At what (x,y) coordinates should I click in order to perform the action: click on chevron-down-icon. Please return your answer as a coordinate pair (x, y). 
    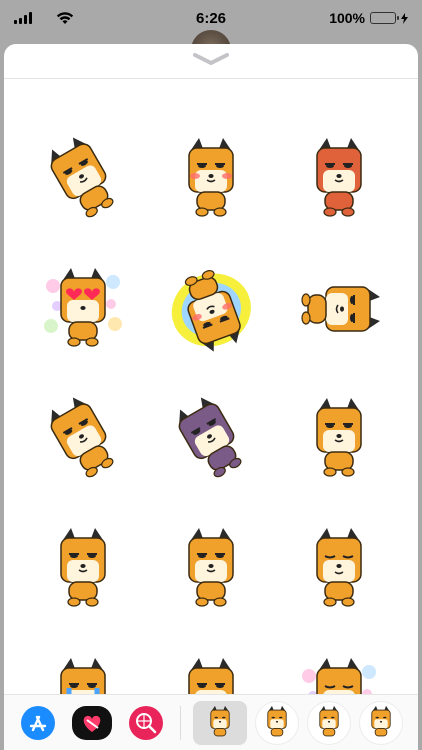
    Looking at the image, I should click on (211, 59).